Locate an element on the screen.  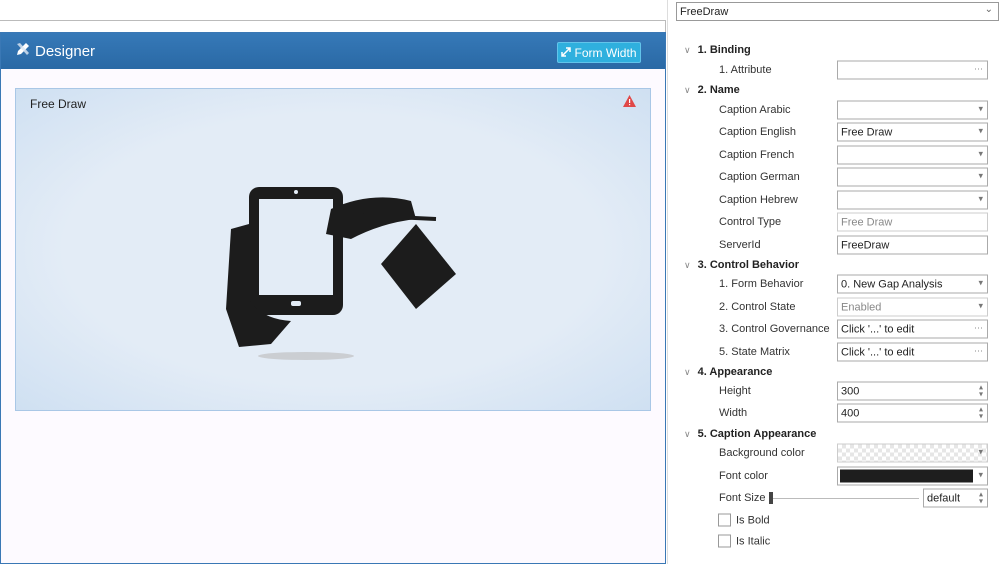
property-label: 2. Control State is located at coordinates (757, 307).